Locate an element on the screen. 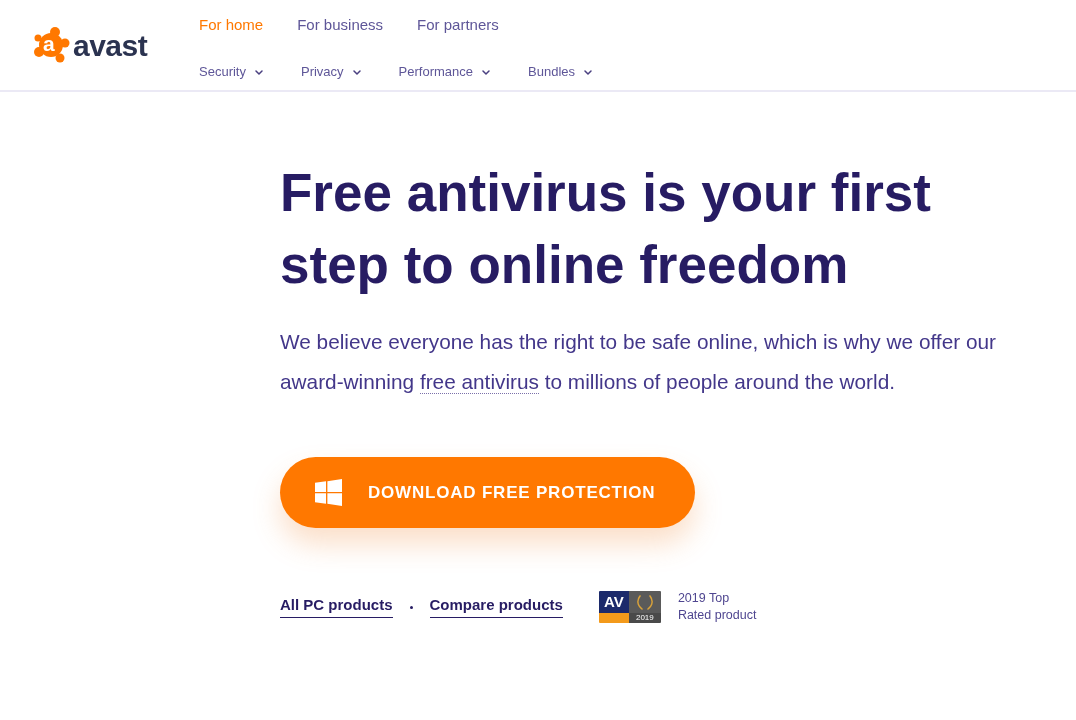 The width and height of the screenshot is (1076, 720). free-antivirus-link: free antivirus is located at coordinates (479, 382).